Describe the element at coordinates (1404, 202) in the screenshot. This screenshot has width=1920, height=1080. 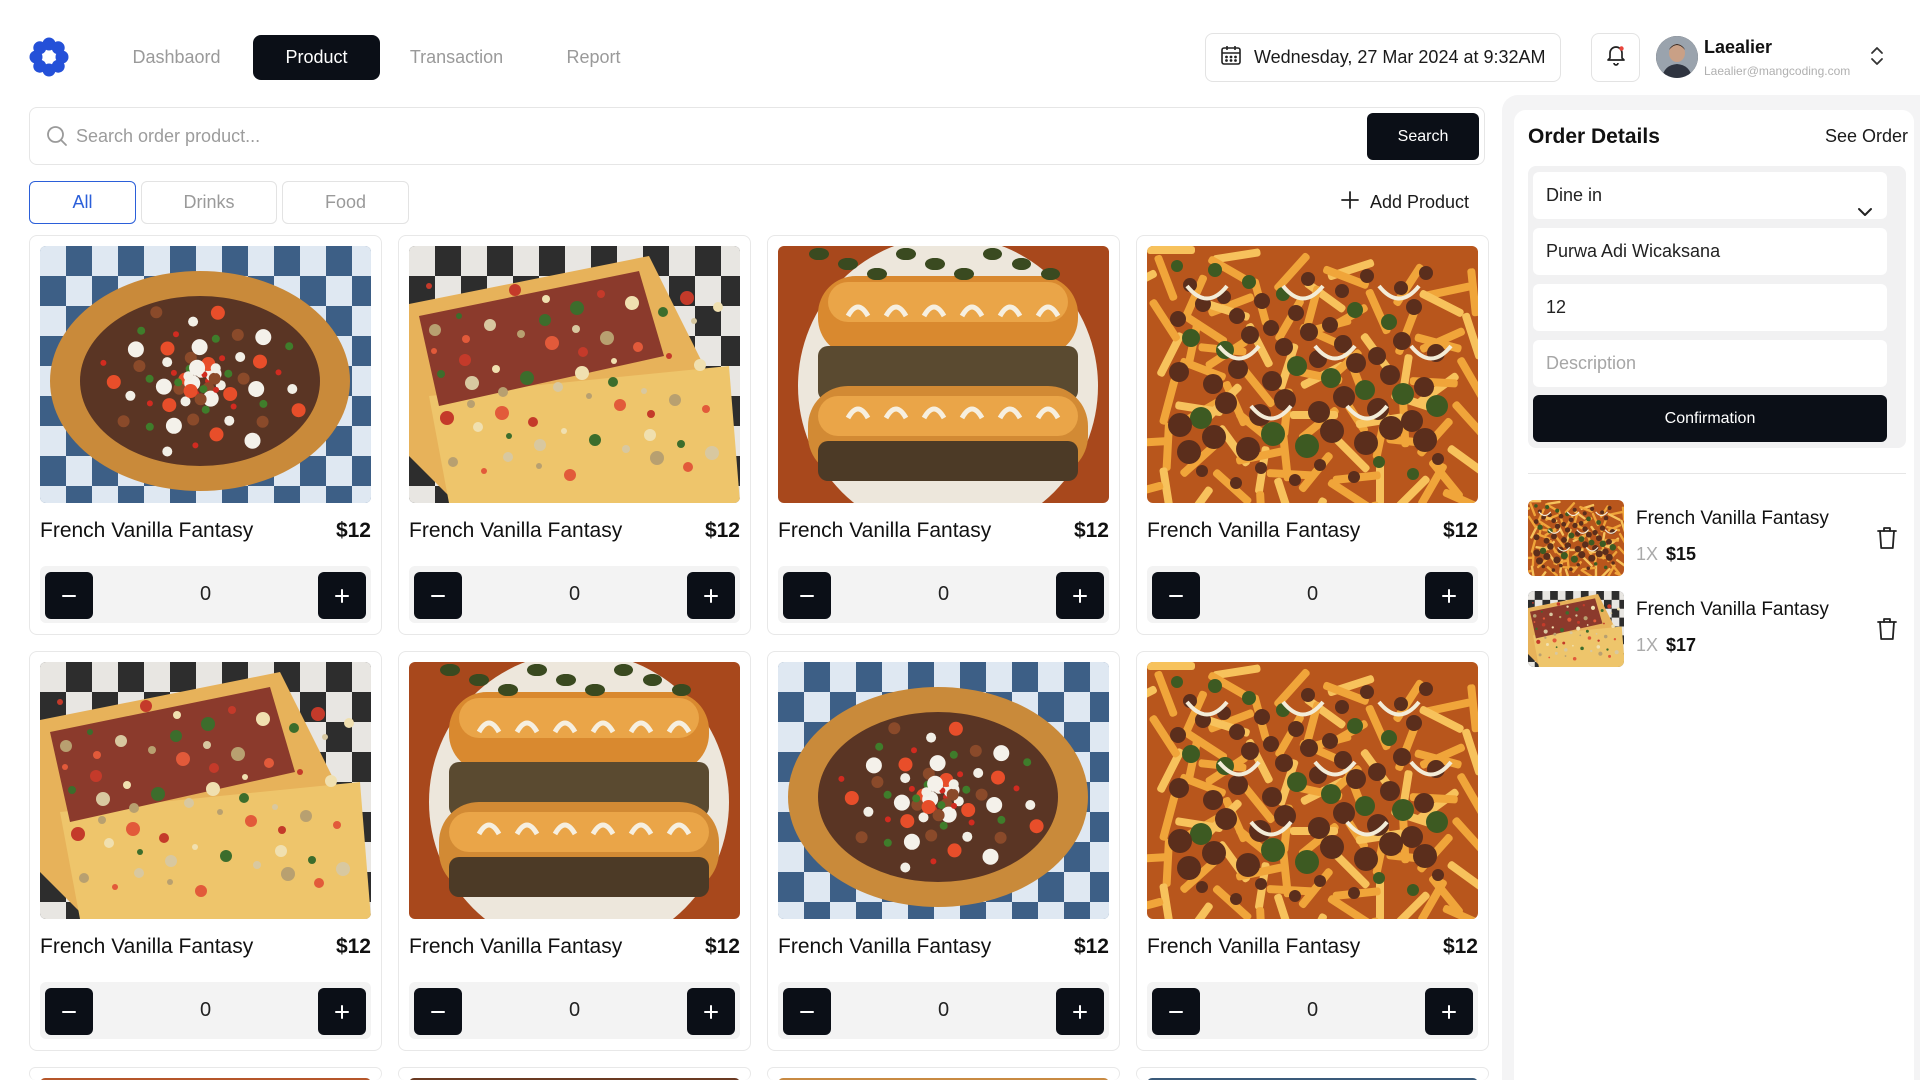
I see `add-product-button: Add Product` at that location.